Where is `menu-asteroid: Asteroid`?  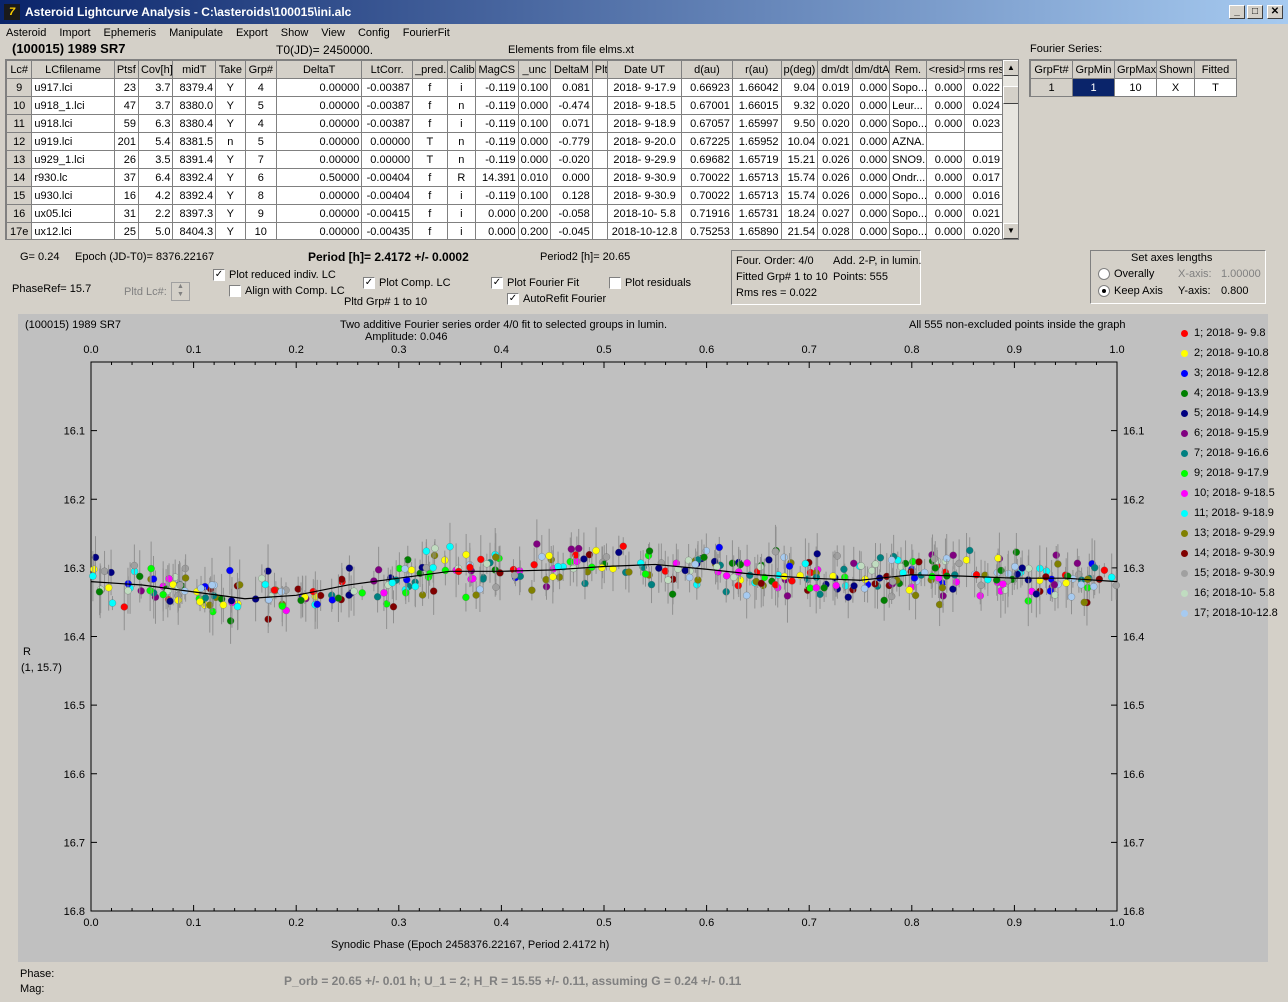
menu-asteroid: Asteroid is located at coordinates (26, 33).